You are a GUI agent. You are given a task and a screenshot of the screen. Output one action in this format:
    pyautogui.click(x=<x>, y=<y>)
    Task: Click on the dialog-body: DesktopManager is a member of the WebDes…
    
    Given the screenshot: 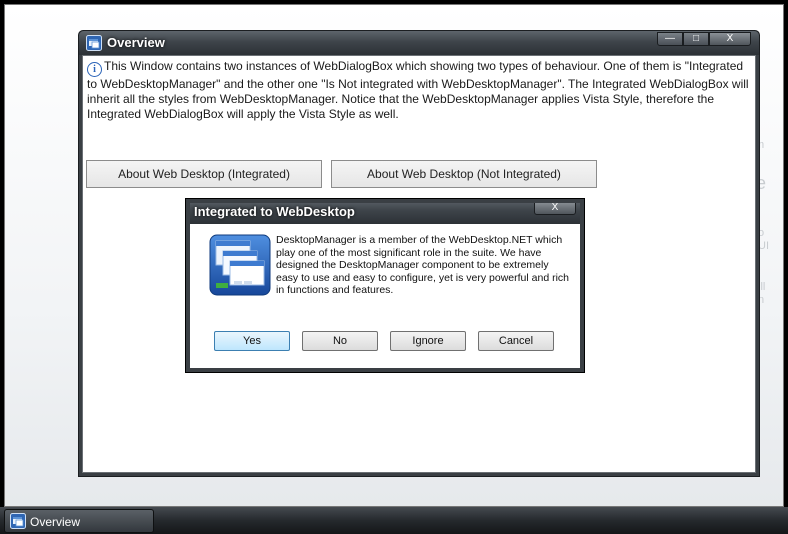 What is the action you would take?
    pyautogui.click(x=385, y=296)
    